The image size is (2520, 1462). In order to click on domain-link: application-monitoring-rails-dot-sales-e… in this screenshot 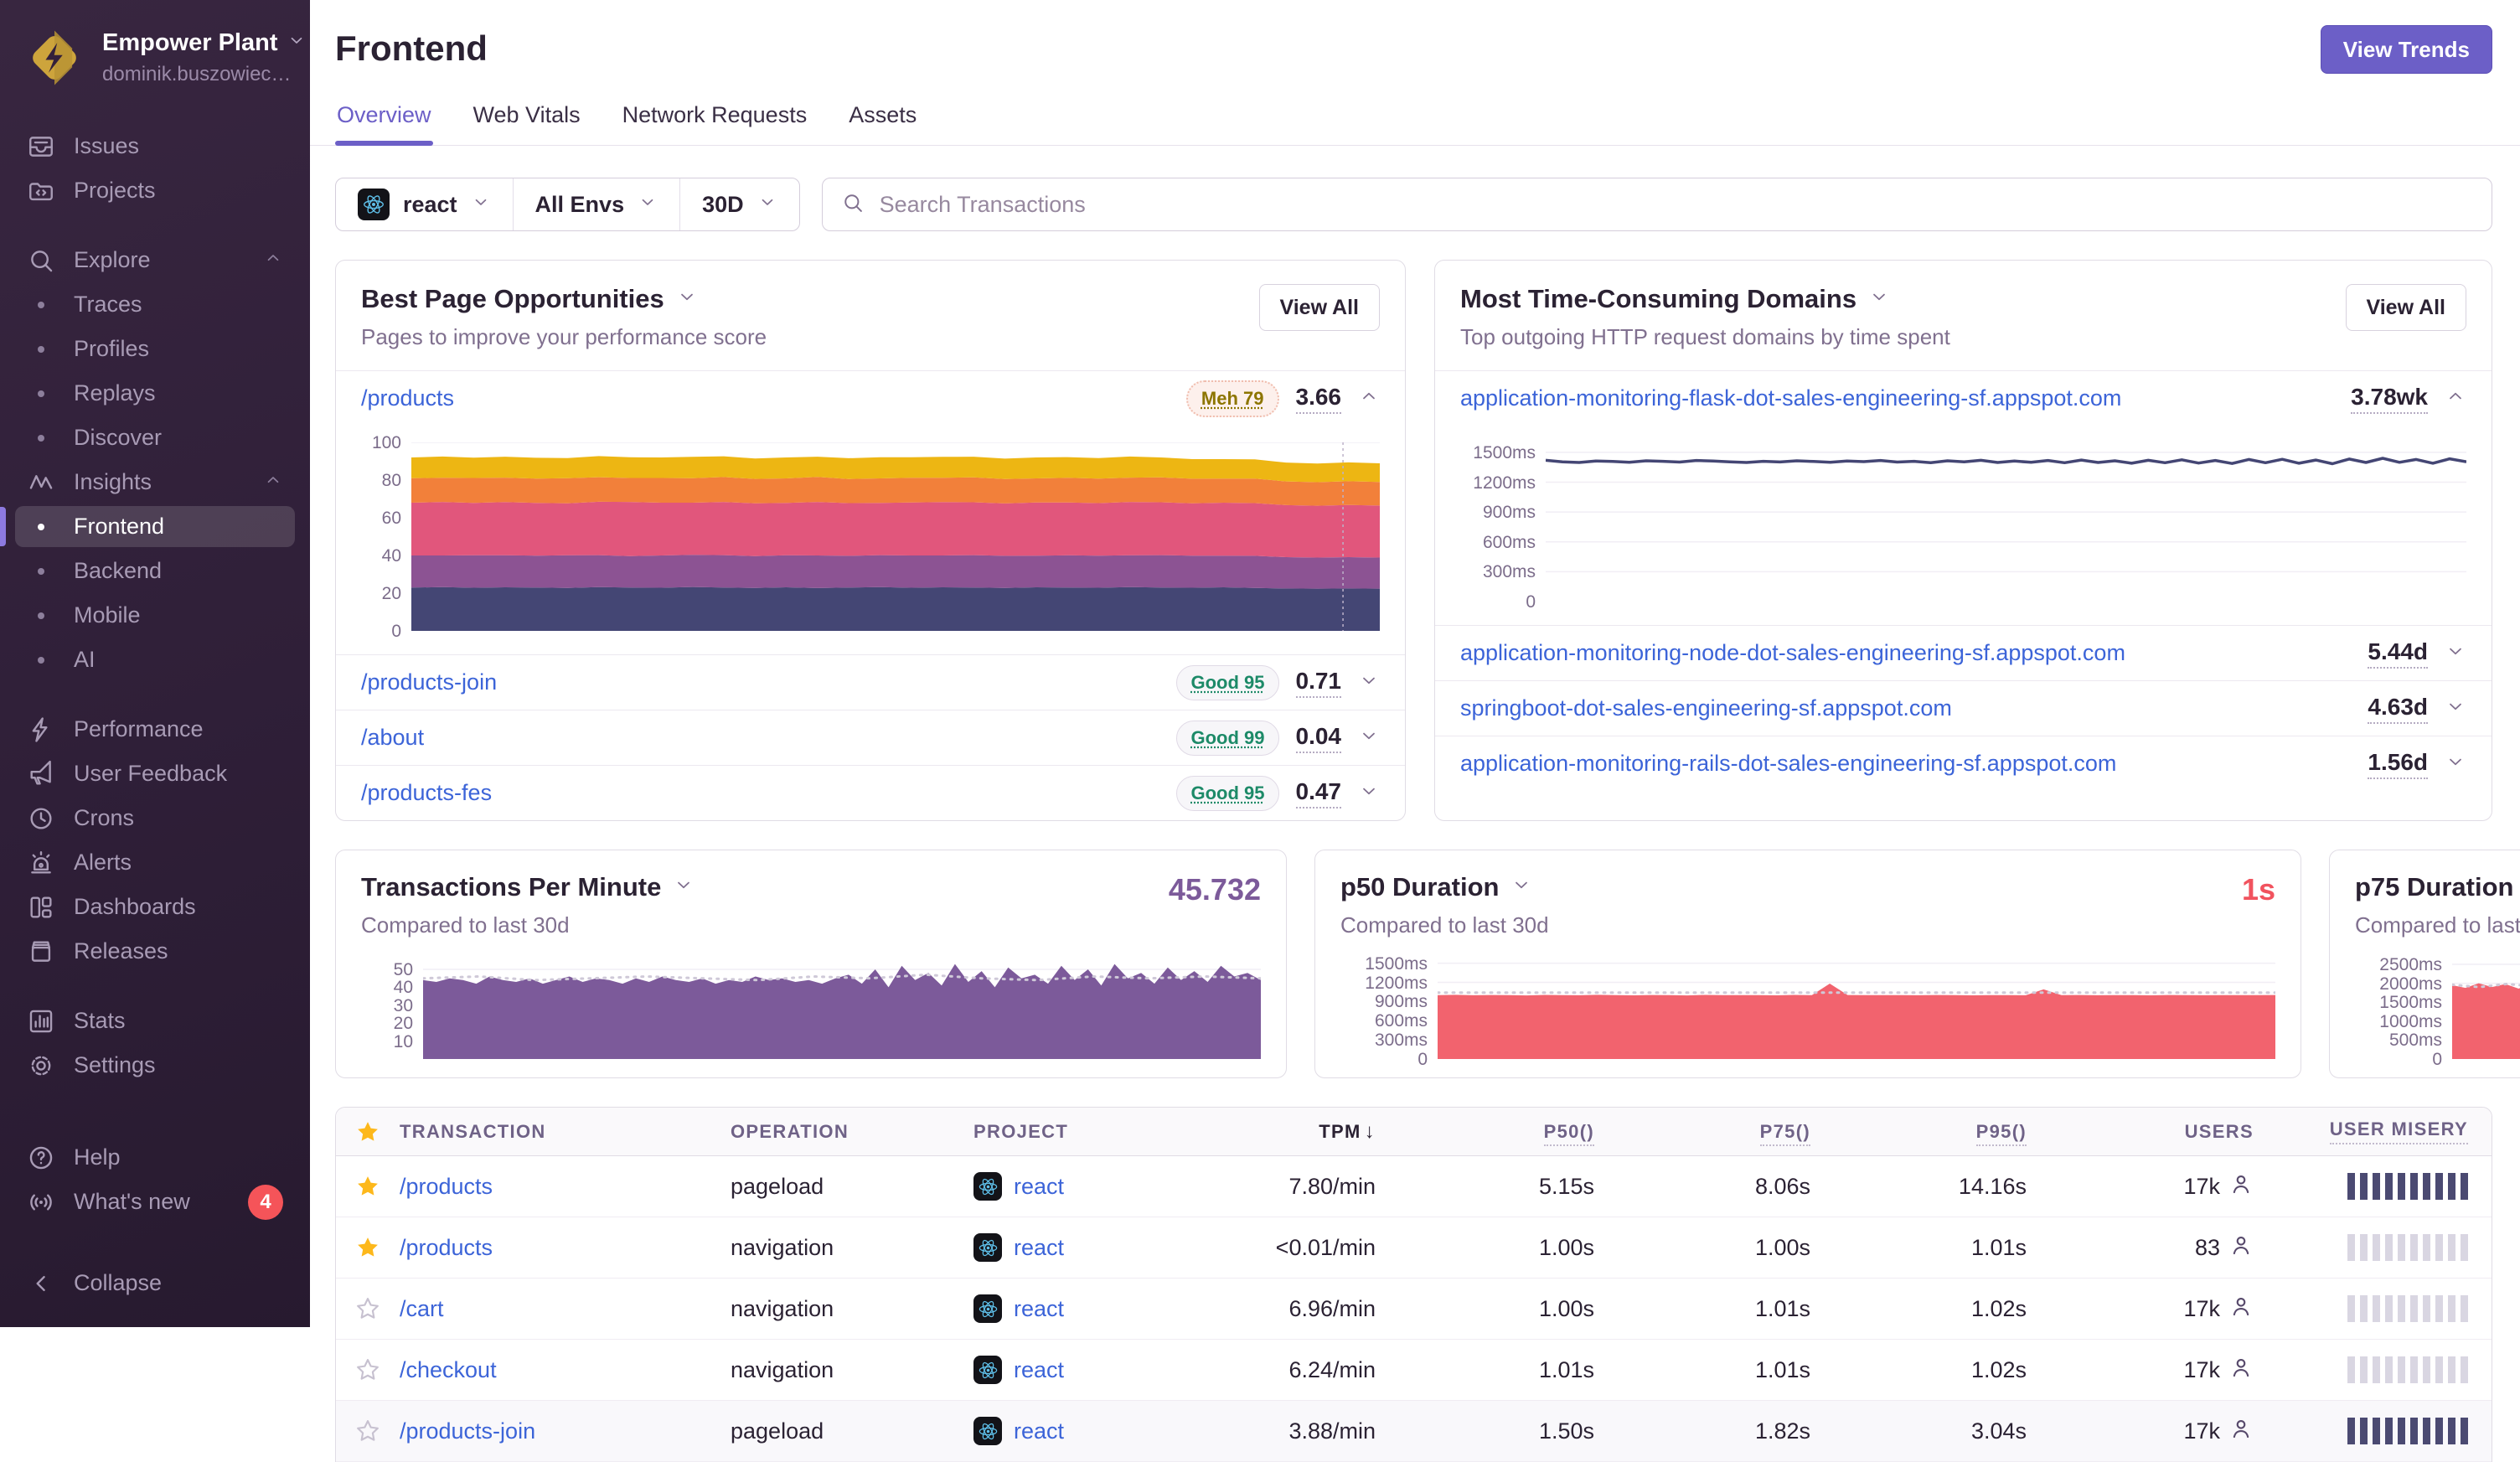, I will do `click(1788, 764)`.